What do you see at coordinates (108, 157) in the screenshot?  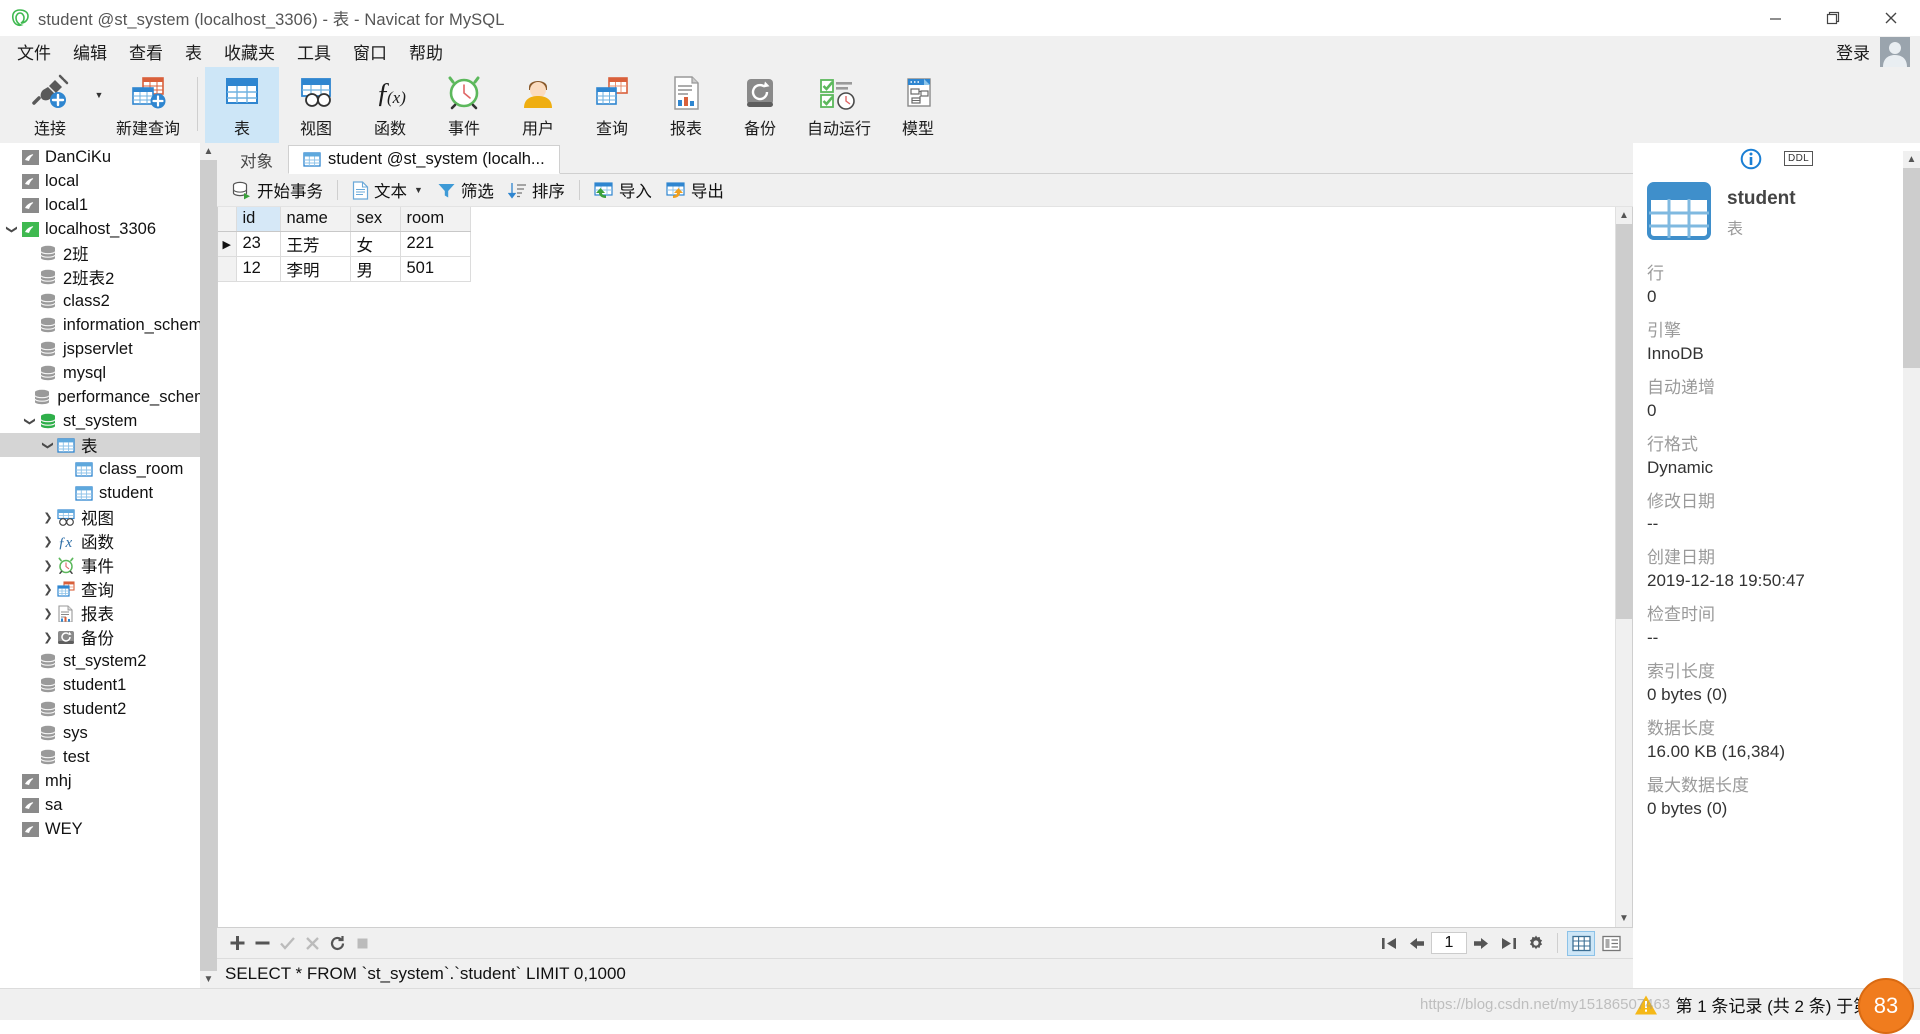 I see `tree-item-DanCiKu: DanCiKu` at bounding box center [108, 157].